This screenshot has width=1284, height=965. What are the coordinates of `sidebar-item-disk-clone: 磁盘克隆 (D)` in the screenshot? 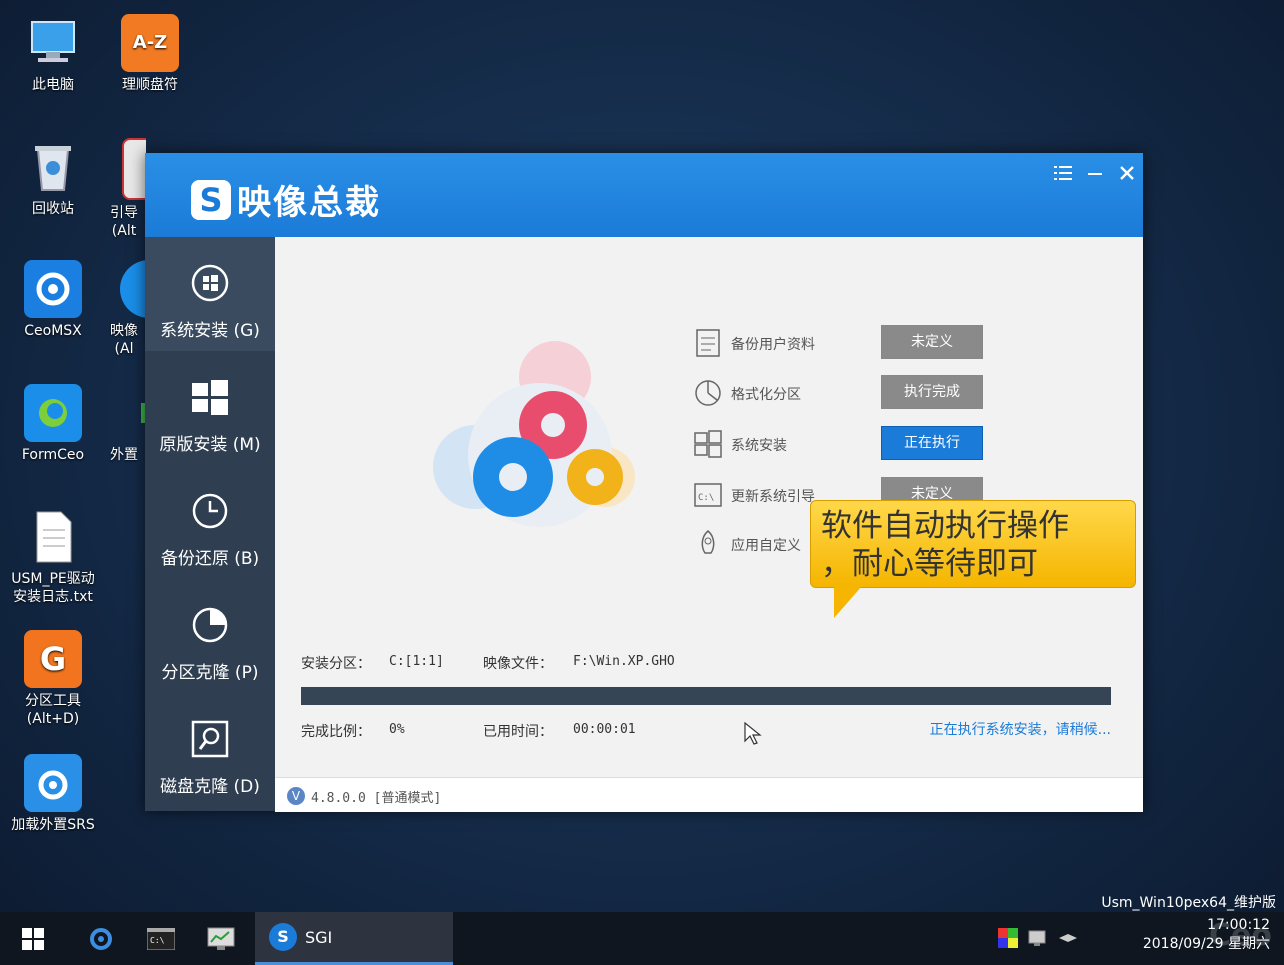 It's located at (210, 750).